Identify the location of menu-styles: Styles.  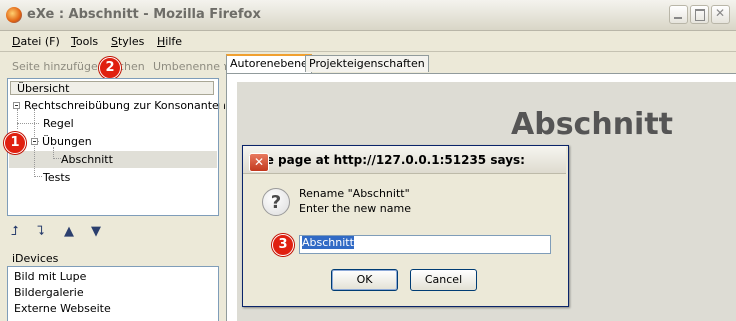
(127, 41).